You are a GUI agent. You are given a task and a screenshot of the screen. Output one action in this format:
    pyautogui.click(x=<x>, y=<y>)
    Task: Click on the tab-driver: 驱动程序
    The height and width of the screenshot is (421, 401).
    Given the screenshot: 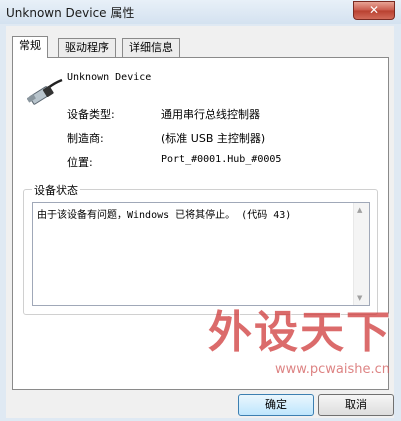 What is the action you would take?
    pyautogui.click(x=87, y=47)
    